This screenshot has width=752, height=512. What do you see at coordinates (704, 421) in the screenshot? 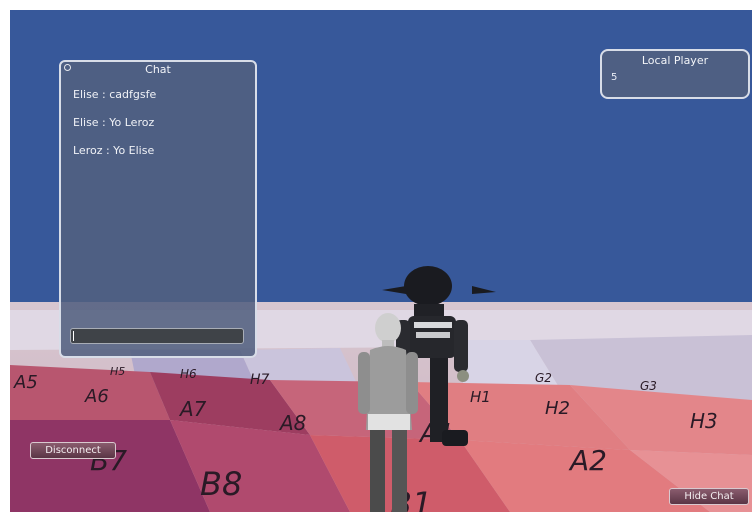
I see `tile-label: H3` at bounding box center [704, 421].